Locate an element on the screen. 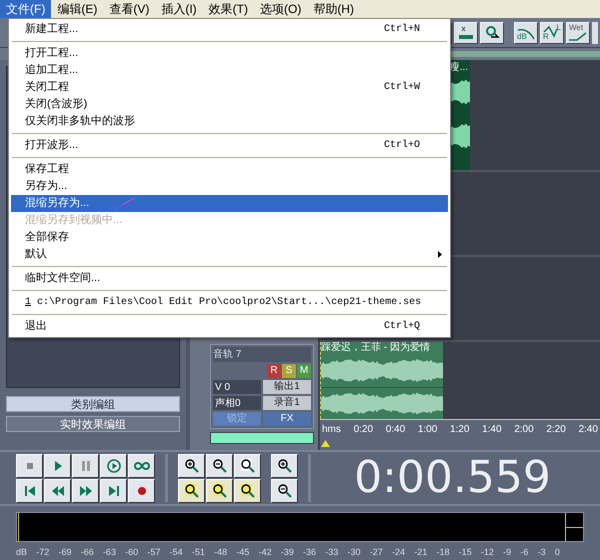  zoom-out-icon is located at coordinates (220, 466).